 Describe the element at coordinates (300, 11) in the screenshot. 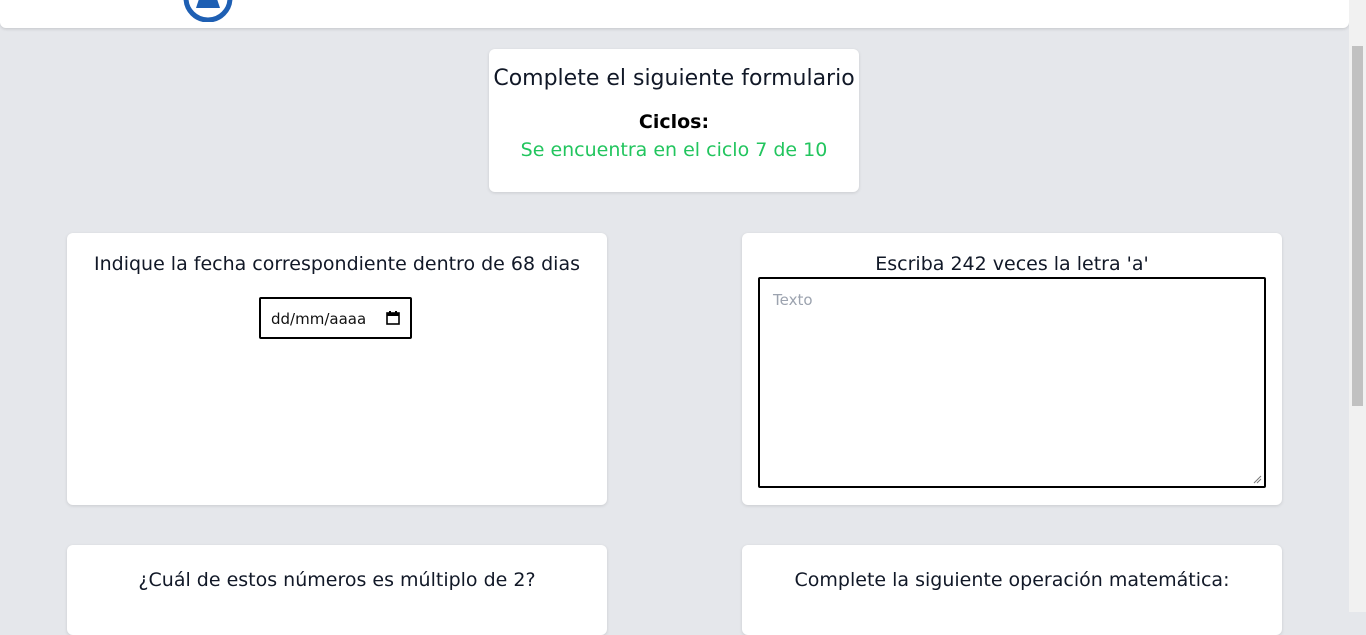

I see `logo-icon` at that location.